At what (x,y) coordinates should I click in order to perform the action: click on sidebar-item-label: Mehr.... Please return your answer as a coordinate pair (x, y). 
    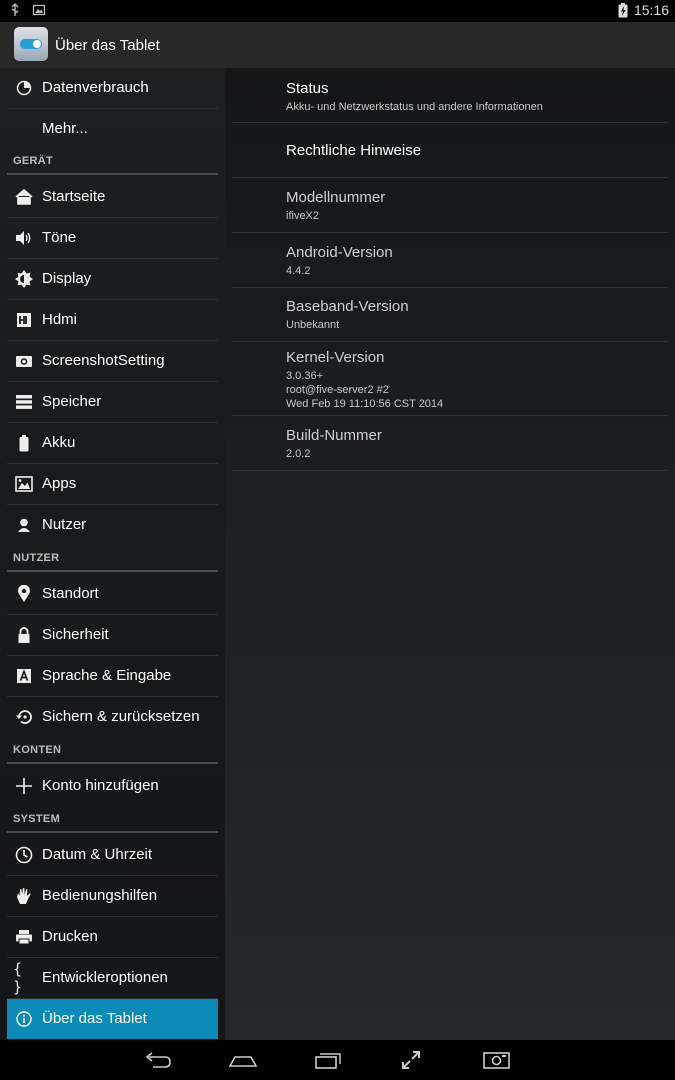
    Looking at the image, I should click on (65, 128).